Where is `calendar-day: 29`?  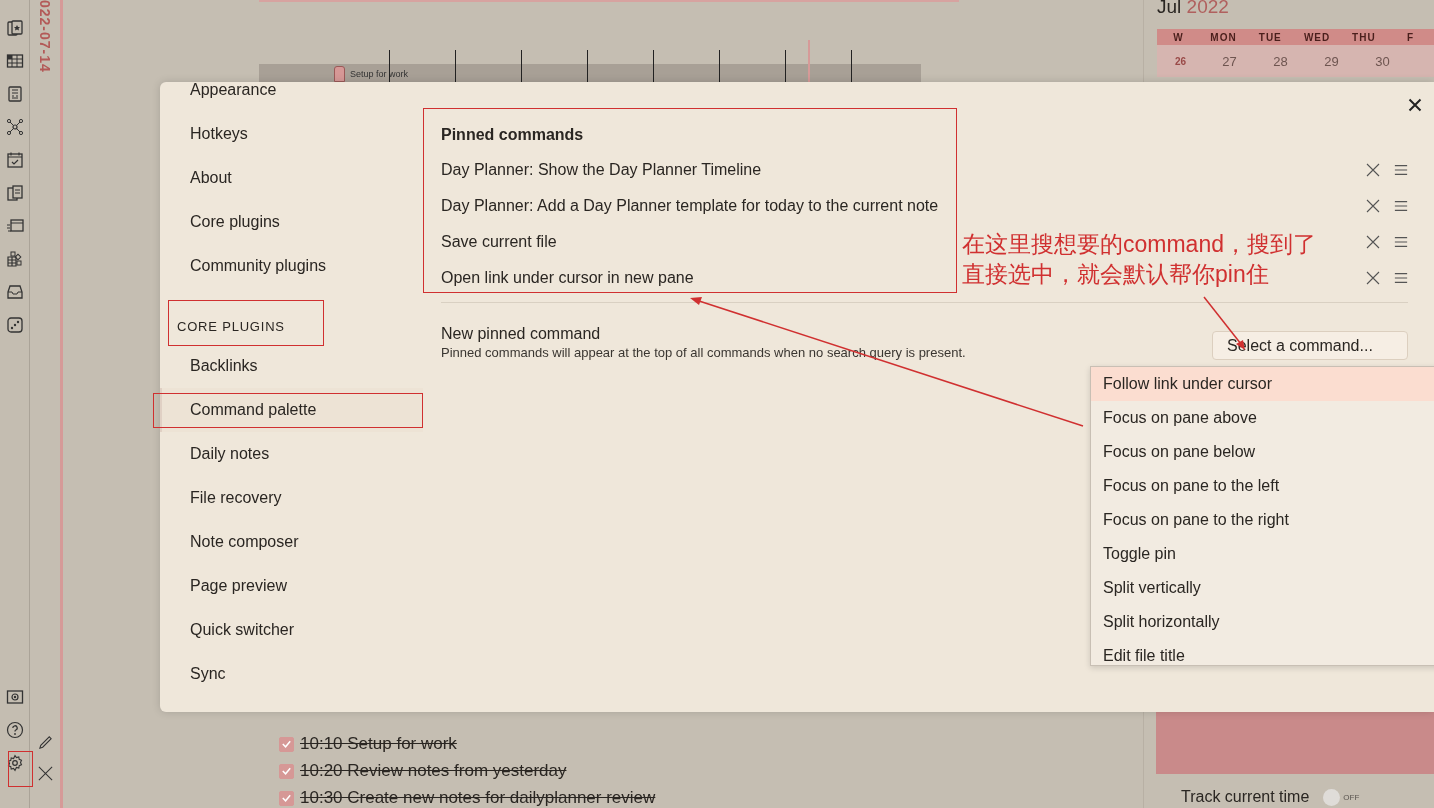 calendar-day: 29 is located at coordinates (1331, 61).